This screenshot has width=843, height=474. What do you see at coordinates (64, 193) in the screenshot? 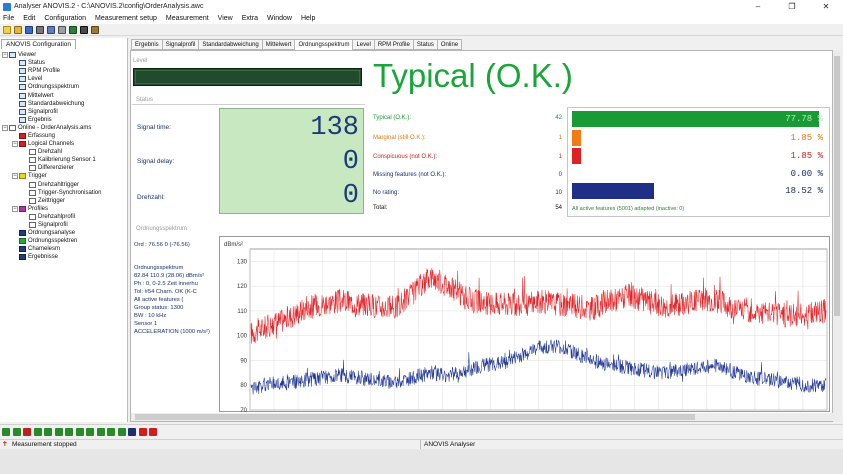
I see `tree-item: Trigger-Synchronisation` at bounding box center [64, 193].